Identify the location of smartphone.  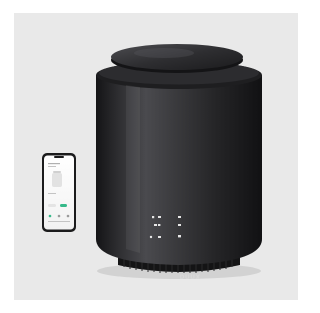
(59, 192).